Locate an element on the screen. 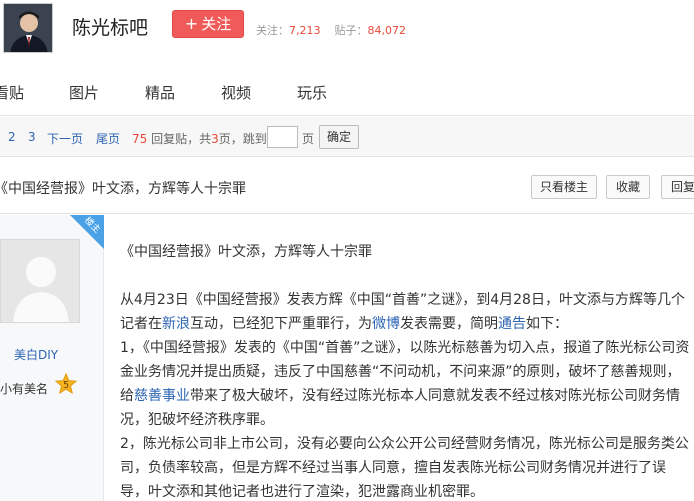  page-total: 3 is located at coordinates (215, 139).